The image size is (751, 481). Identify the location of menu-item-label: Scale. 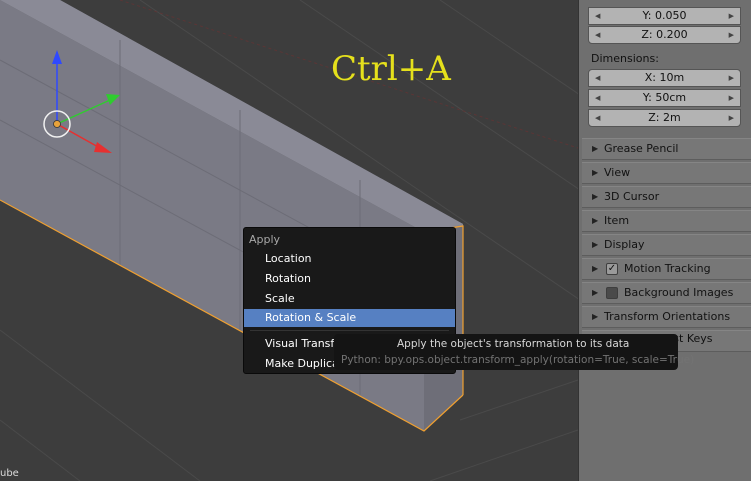
(280, 298).